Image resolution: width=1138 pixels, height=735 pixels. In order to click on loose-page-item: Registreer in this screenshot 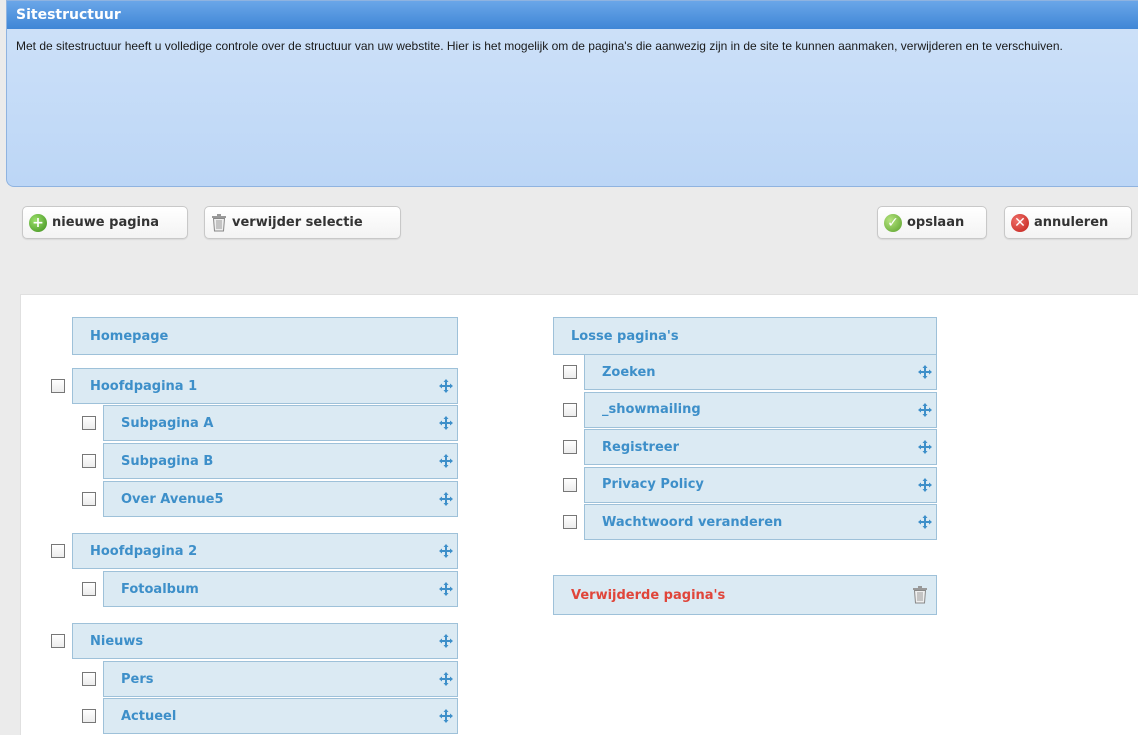, I will do `click(760, 447)`.